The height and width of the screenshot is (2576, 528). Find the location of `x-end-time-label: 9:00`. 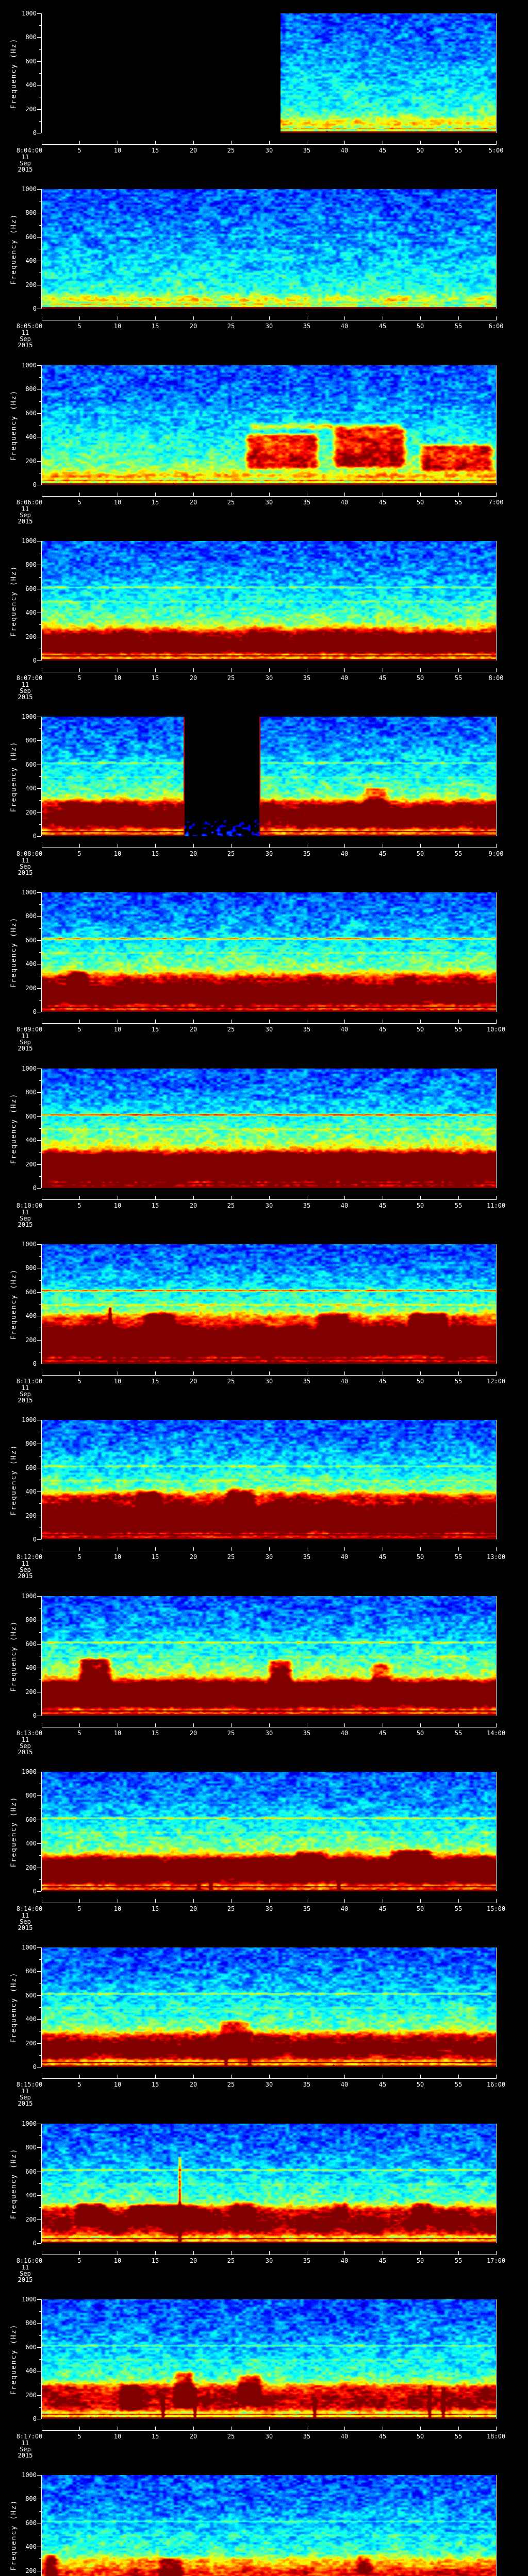

x-end-time-label: 9:00 is located at coordinates (496, 853).